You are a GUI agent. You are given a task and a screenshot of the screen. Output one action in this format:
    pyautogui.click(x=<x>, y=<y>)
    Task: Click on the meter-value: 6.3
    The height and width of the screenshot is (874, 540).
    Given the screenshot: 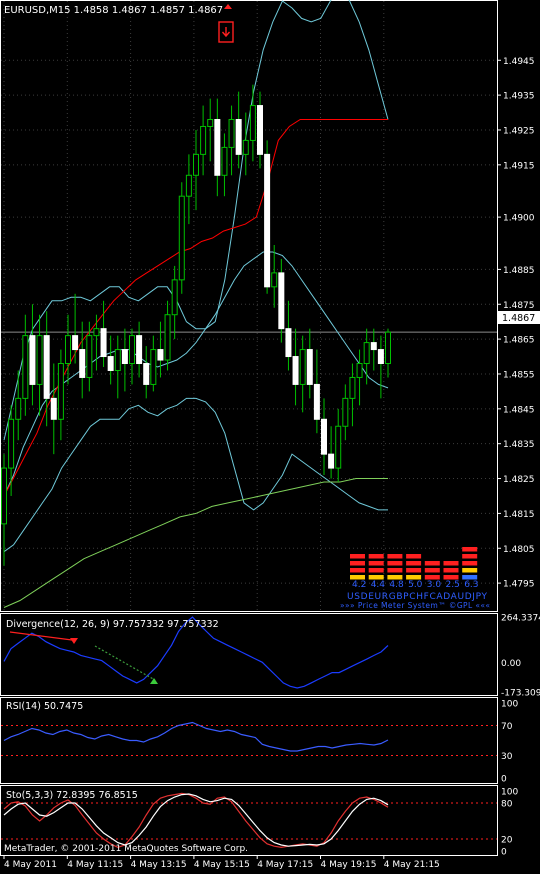 What is the action you would take?
    pyautogui.click(x=471, y=585)
    